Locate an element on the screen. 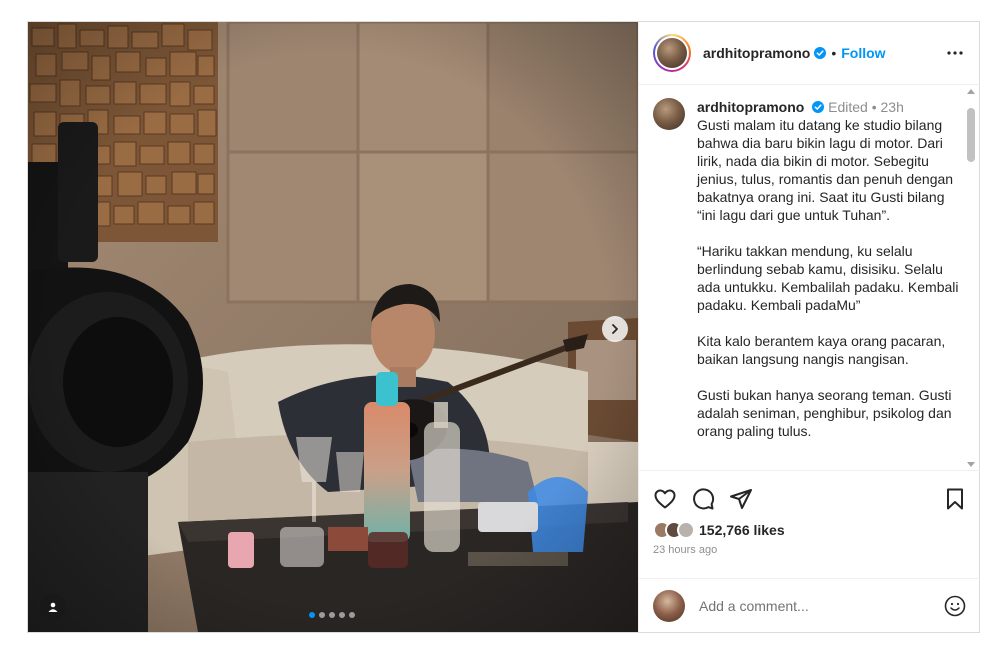 The width and height of the screenshot is (1000, 667). author-username: ardhitopramono is located at coordinates (756, 53).